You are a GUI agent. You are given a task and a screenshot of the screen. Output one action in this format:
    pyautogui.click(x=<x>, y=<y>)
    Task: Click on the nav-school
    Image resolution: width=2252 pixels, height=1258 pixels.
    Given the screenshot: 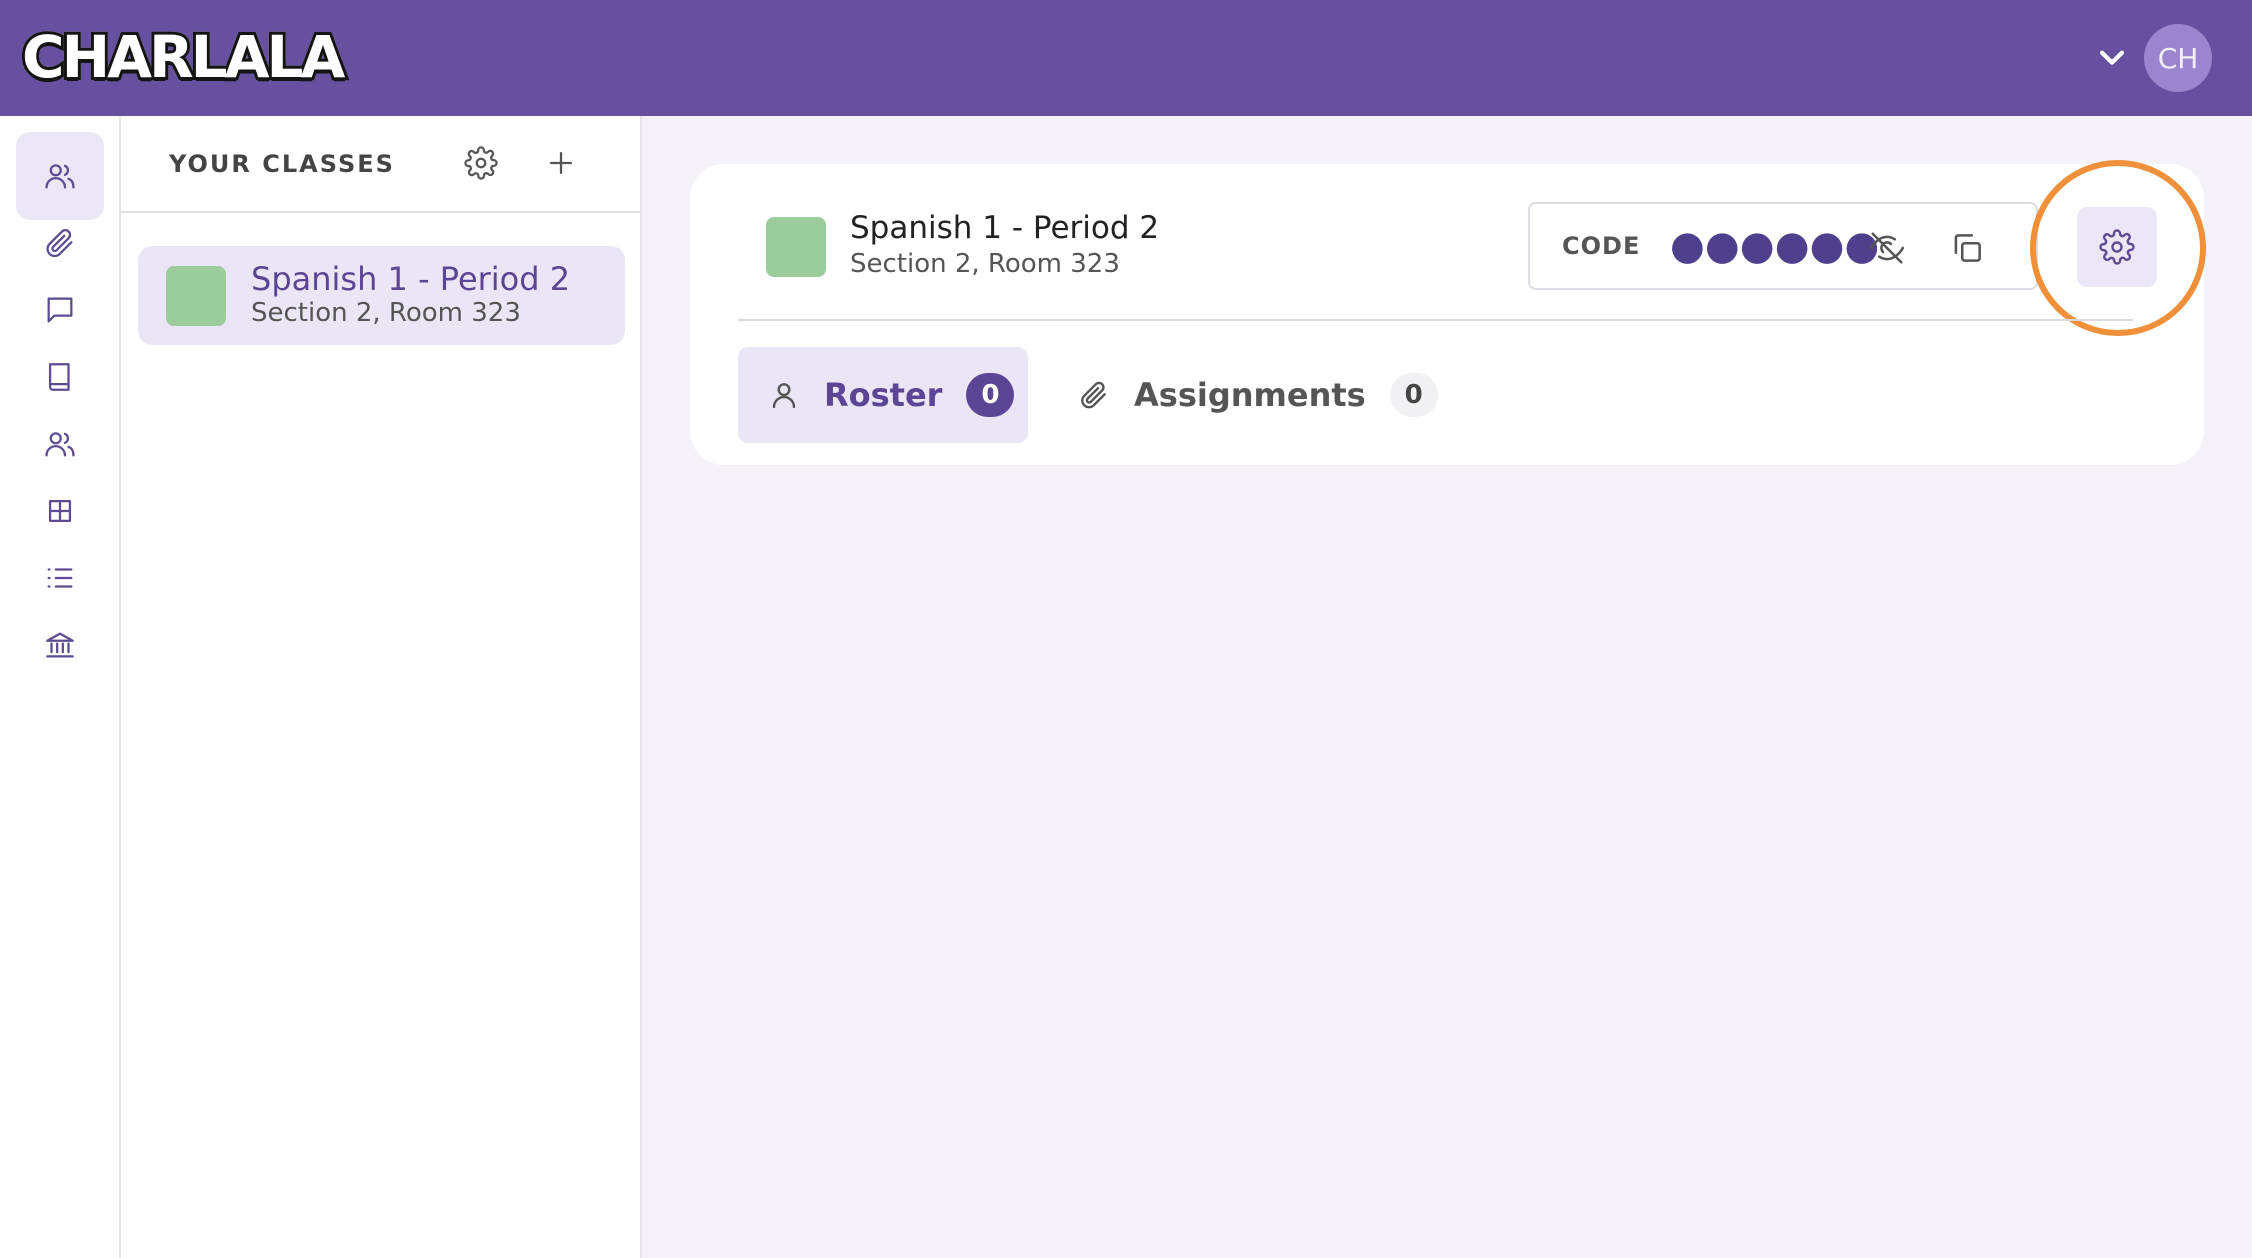 What is the action you would take?
    pyautogui.click(x=60, y=645)
    